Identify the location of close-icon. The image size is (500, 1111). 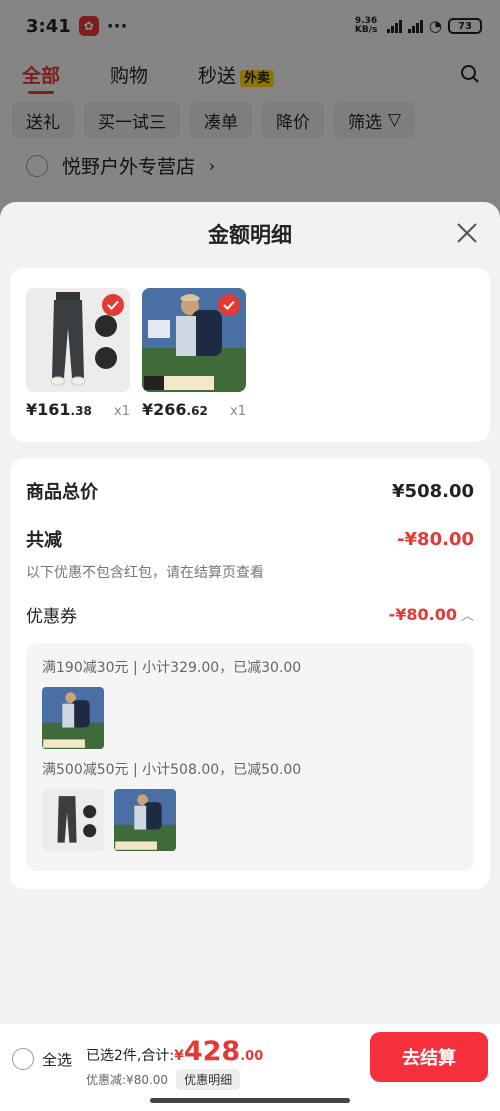
(467, 233).